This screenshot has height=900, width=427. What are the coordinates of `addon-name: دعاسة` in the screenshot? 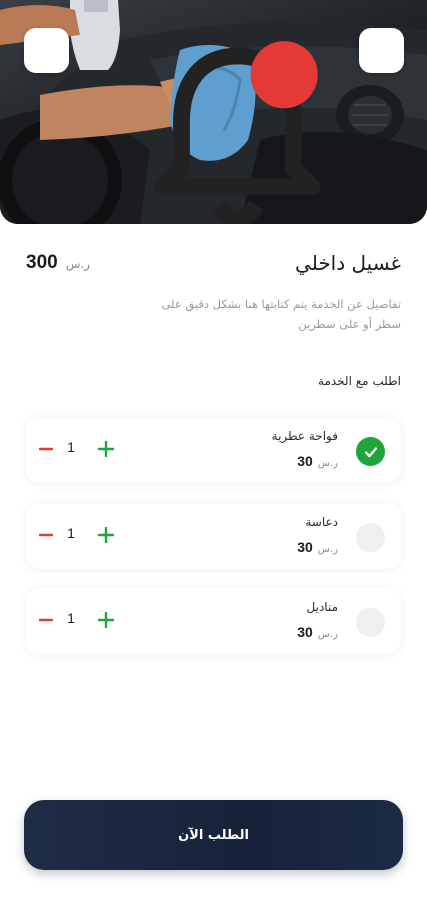 It's located at (321, 522).